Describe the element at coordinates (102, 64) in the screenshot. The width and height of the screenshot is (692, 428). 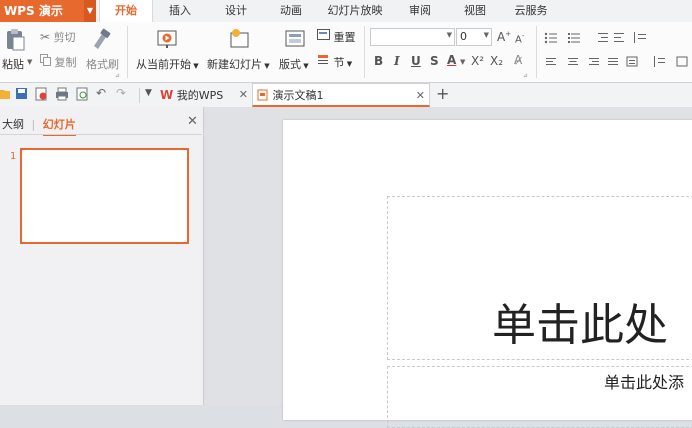
I see `format-painter-button: 格式刷` at that location.